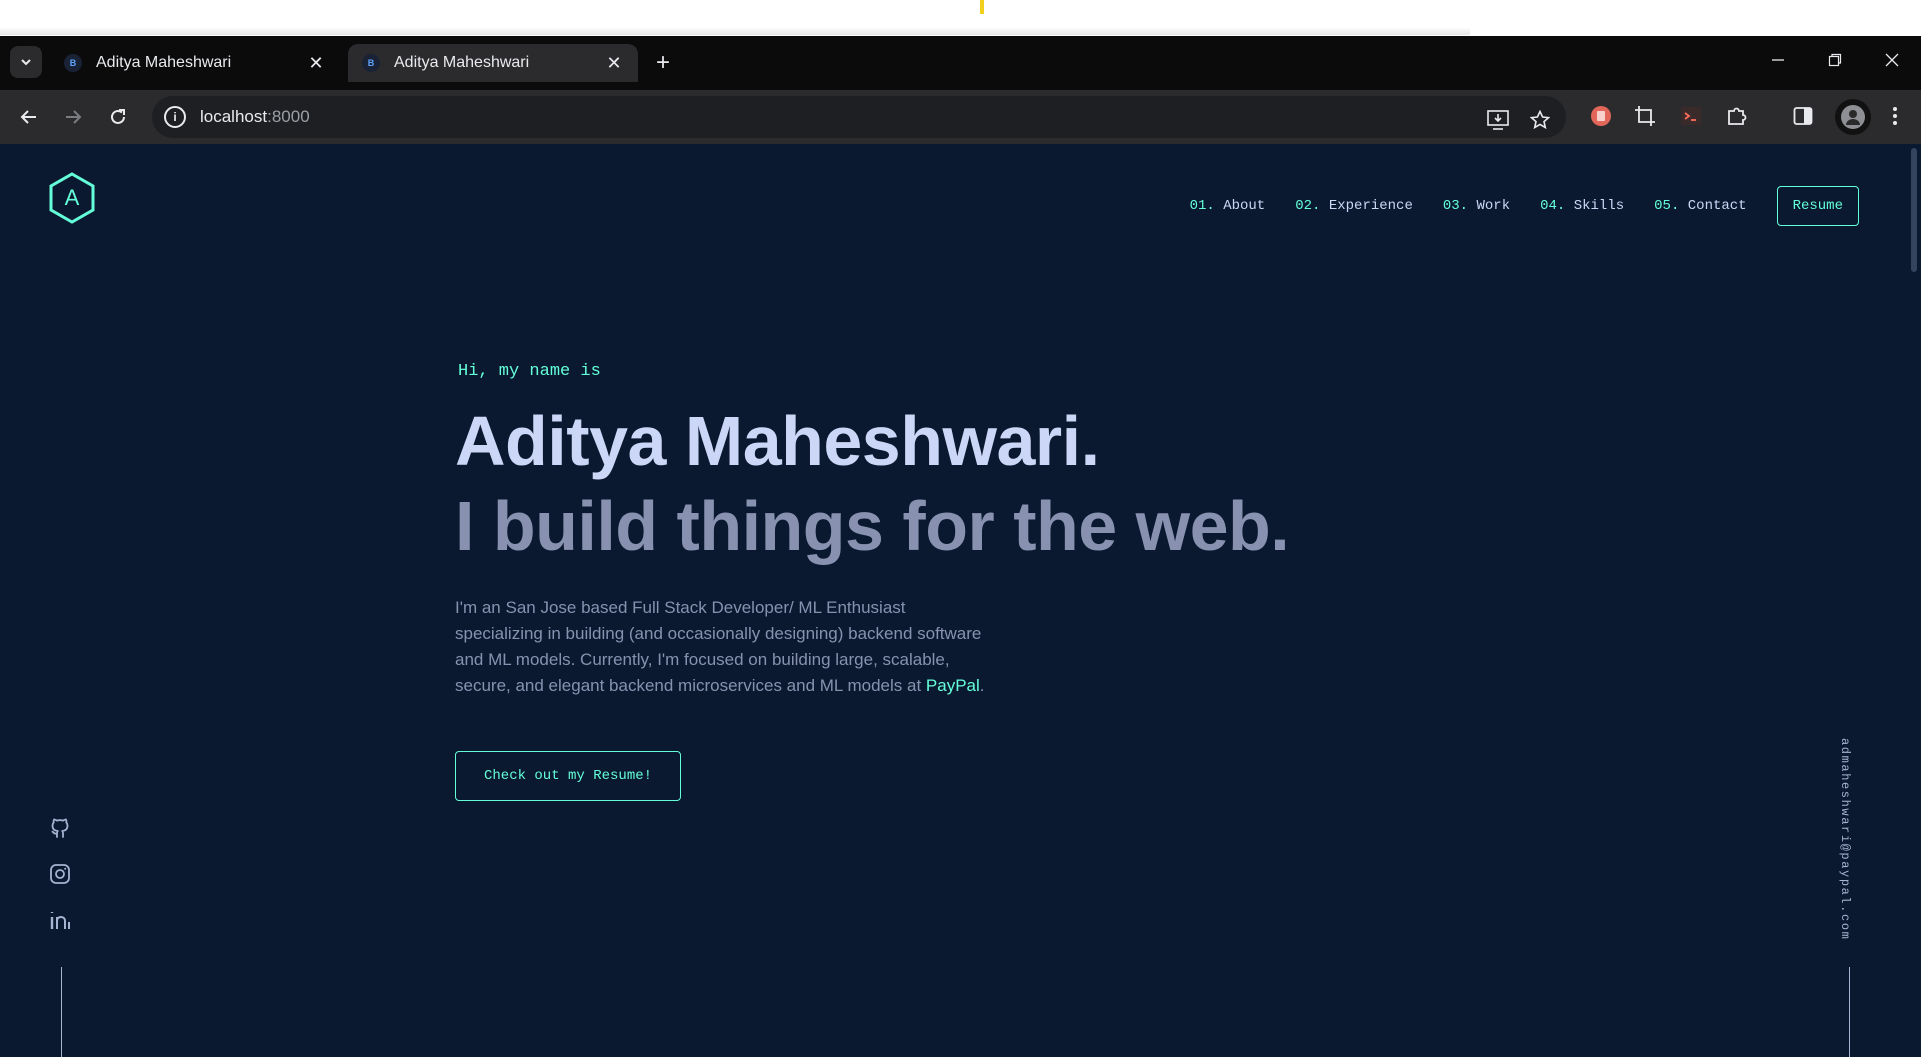  I want to click on paypal-link: PayPal, so click(953, 685).